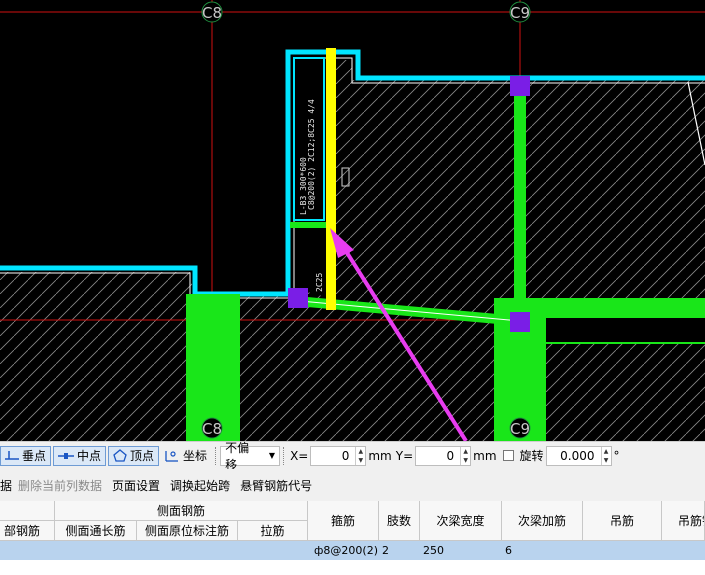  What do you see at coordinates (60, 485) in the screenshot?
I see `delete-column-data-button: 删除当前列数据` at bounding box center [60, 485].